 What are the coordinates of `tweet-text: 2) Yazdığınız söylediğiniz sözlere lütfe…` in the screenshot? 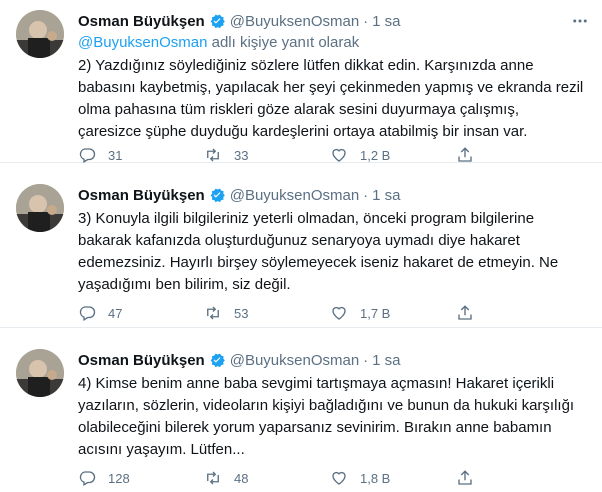 It's located at (331, 98).